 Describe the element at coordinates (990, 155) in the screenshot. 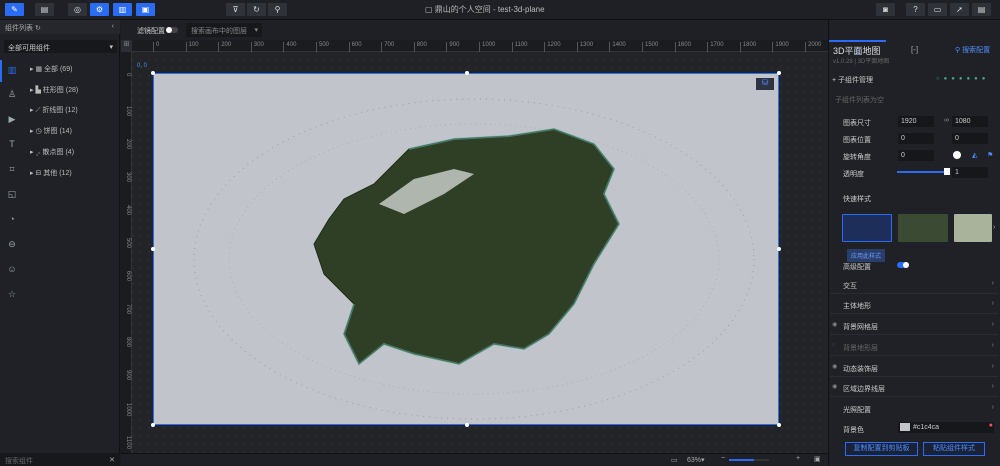

I see `flip-vertical-icon: ⚑` at that location.